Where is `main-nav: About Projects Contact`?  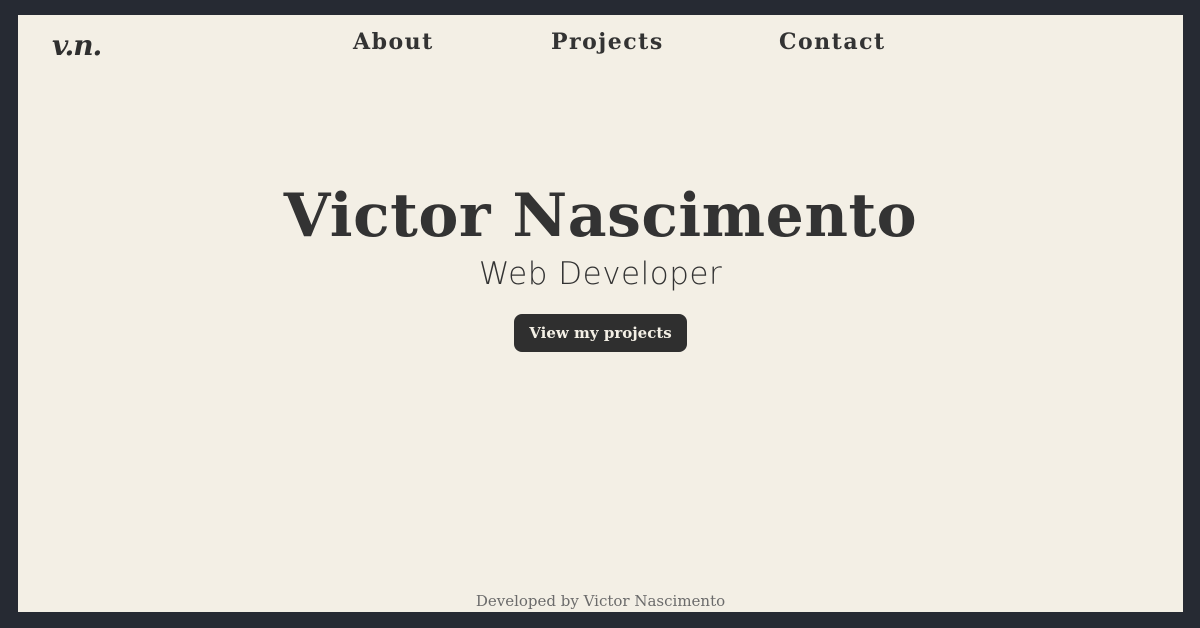 main-nav: About Projects Contact is located at coordinates (600, 44).